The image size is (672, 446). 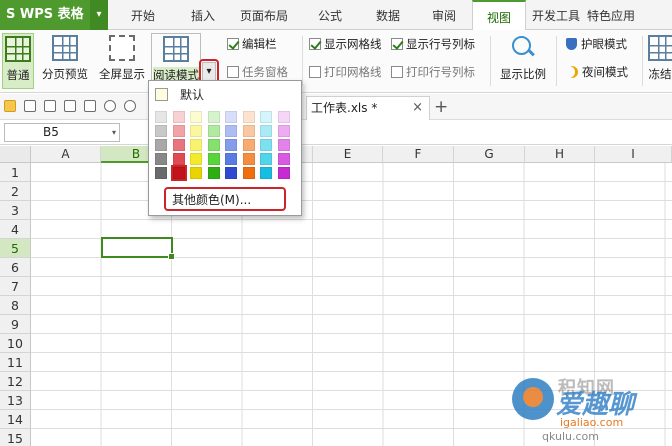 I want to click on print-rowcol-checkbox: 打印行号列标, so click(x=433, y=72).